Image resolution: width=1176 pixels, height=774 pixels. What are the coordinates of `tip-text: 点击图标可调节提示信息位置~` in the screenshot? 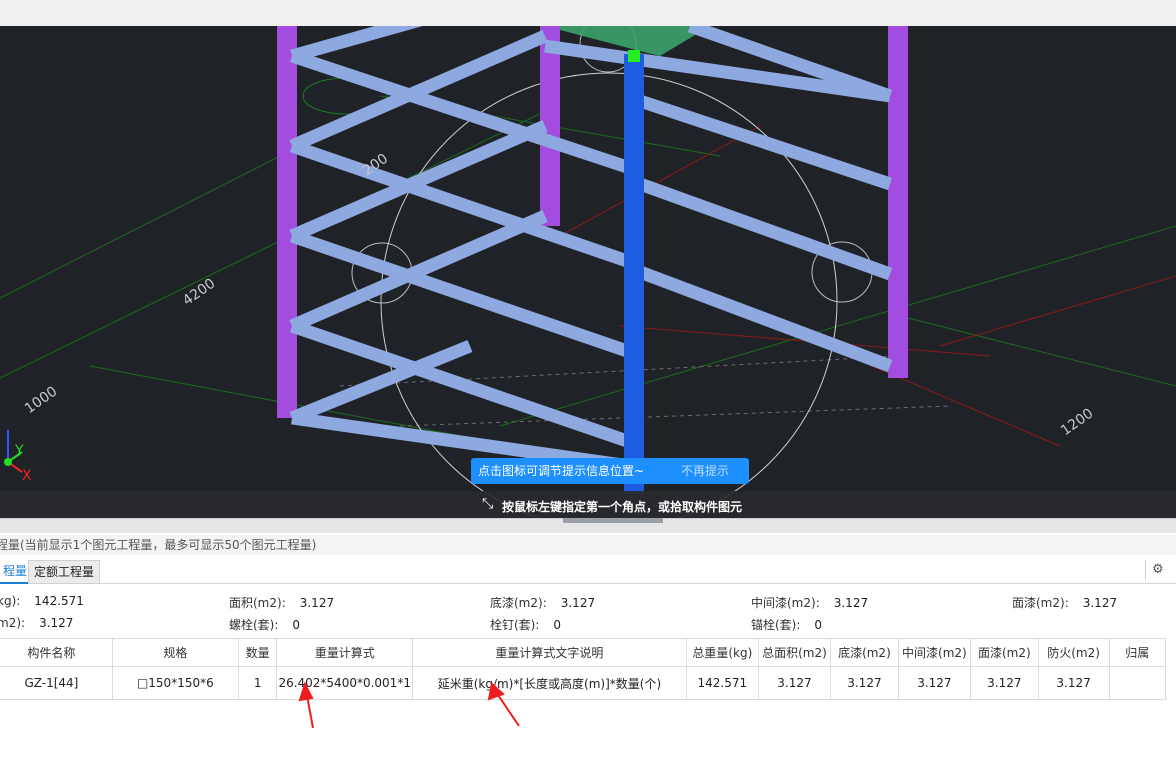 It's located at (561, 471).